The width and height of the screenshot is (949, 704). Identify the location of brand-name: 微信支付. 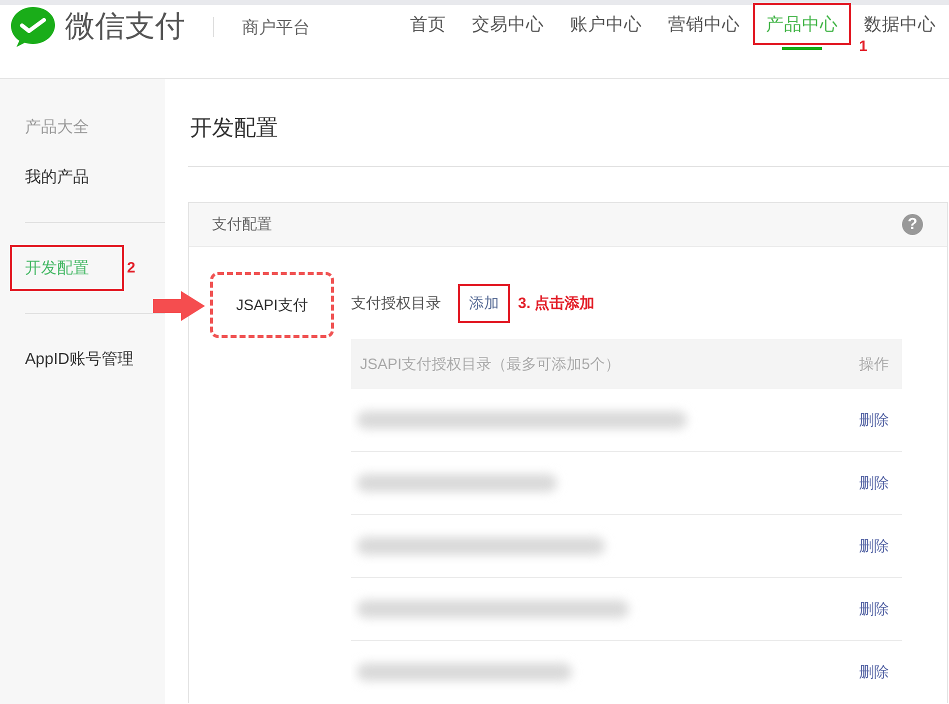
(125, 27).